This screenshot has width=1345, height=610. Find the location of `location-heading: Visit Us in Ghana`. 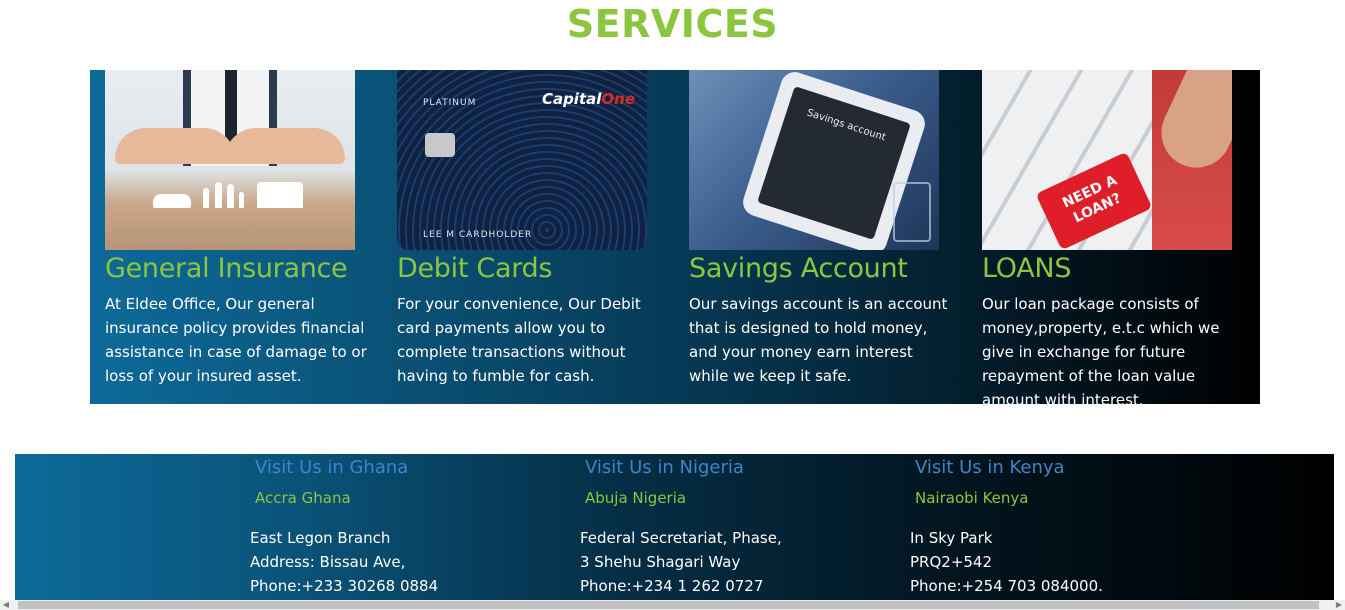

location-heading: Visit Us in Ghana is located at coordinates (332, 467).